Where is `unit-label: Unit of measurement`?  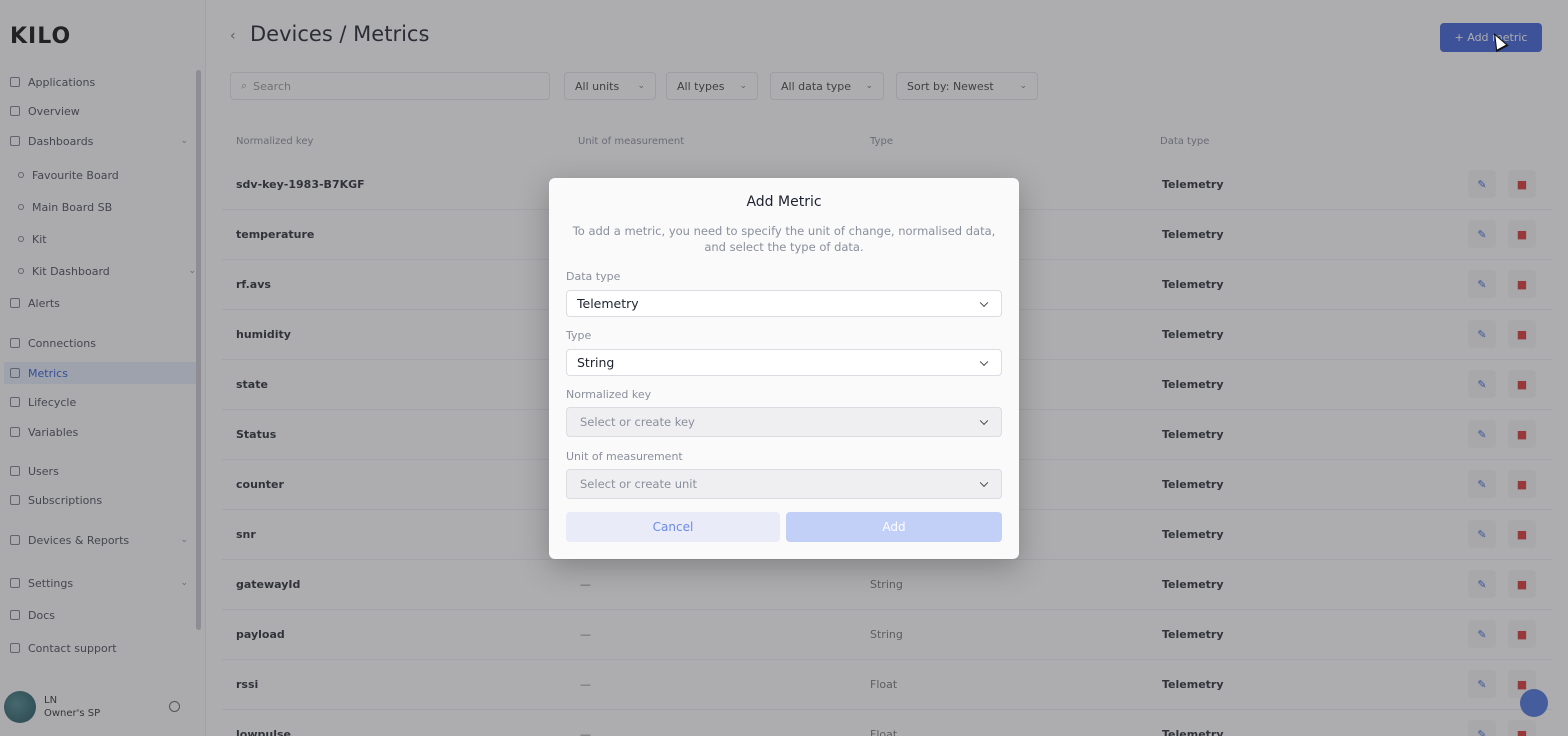 unit-label: Unit of measurement is located at coordinates (624, 456).